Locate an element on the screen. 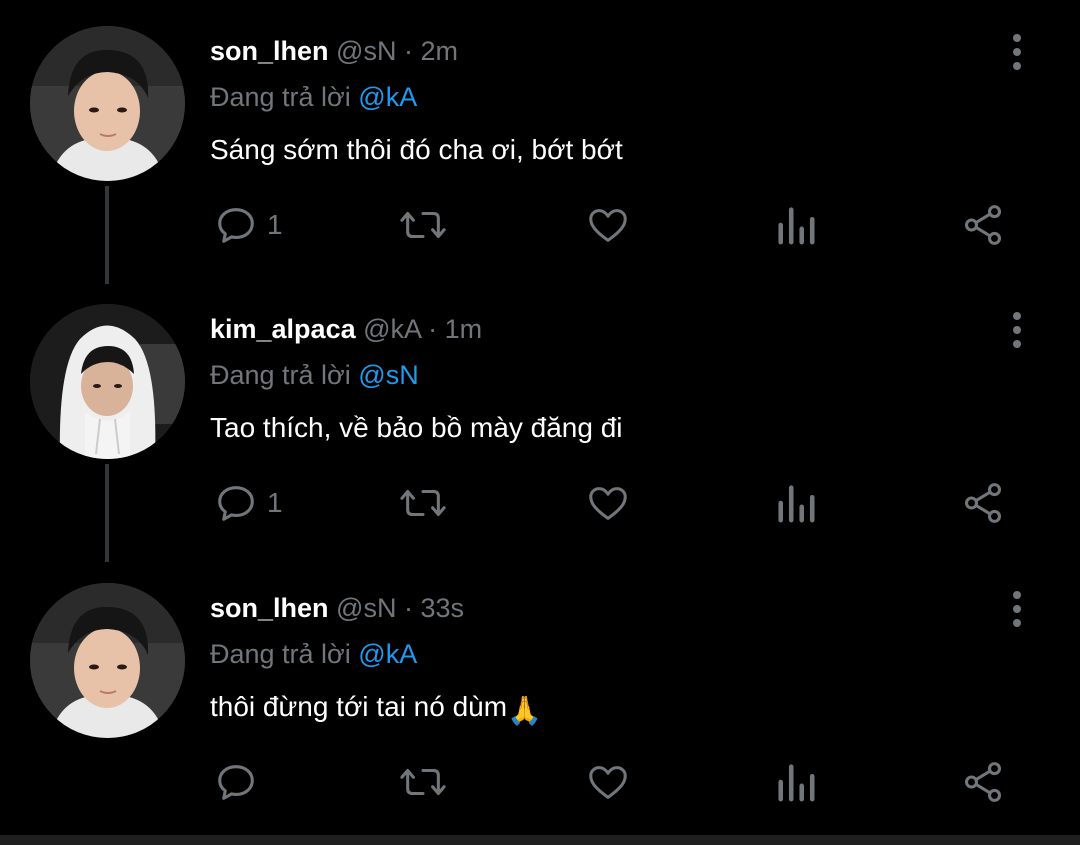 This screenshot has width=1080, height=845. tweet-text: Sáng sớm thôi đó cha ơi, bớt bớt is located at coordinates (416, 149).